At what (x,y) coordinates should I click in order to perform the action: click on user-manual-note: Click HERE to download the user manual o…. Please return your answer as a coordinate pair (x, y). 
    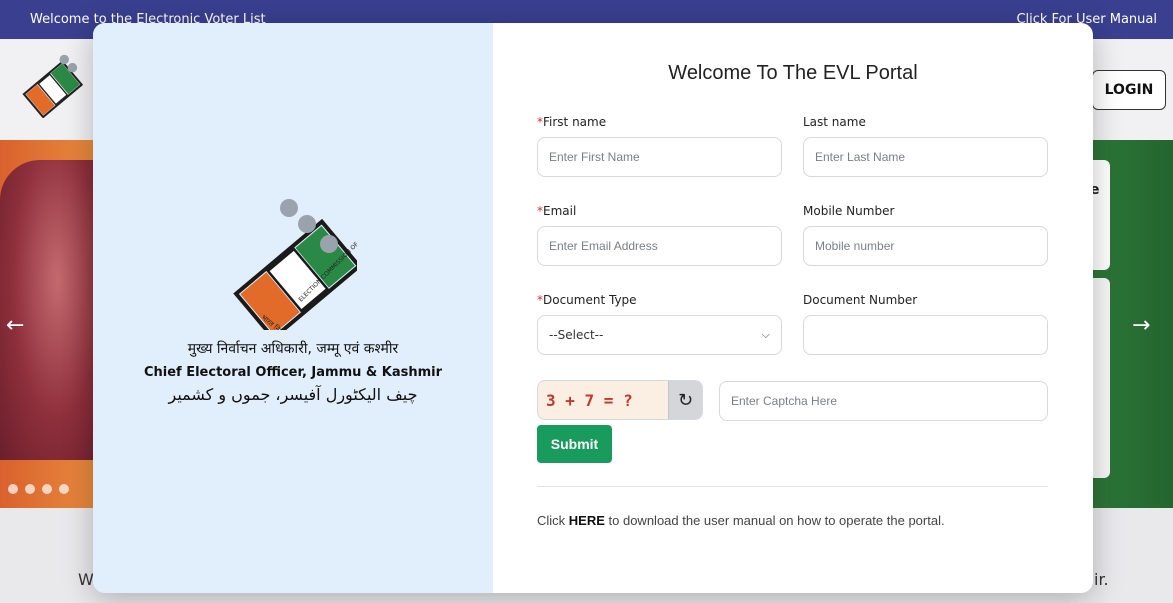
    Looking at the image, I should click on (741, 520).